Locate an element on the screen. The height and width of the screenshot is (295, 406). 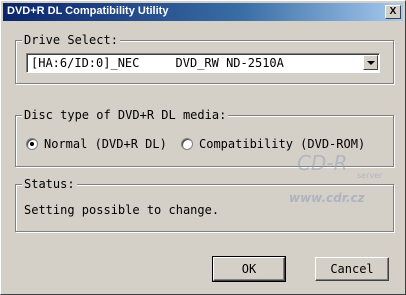
radio-compatibility: Compatibility (DVD-ROM) is located at coordinates (273, 144).